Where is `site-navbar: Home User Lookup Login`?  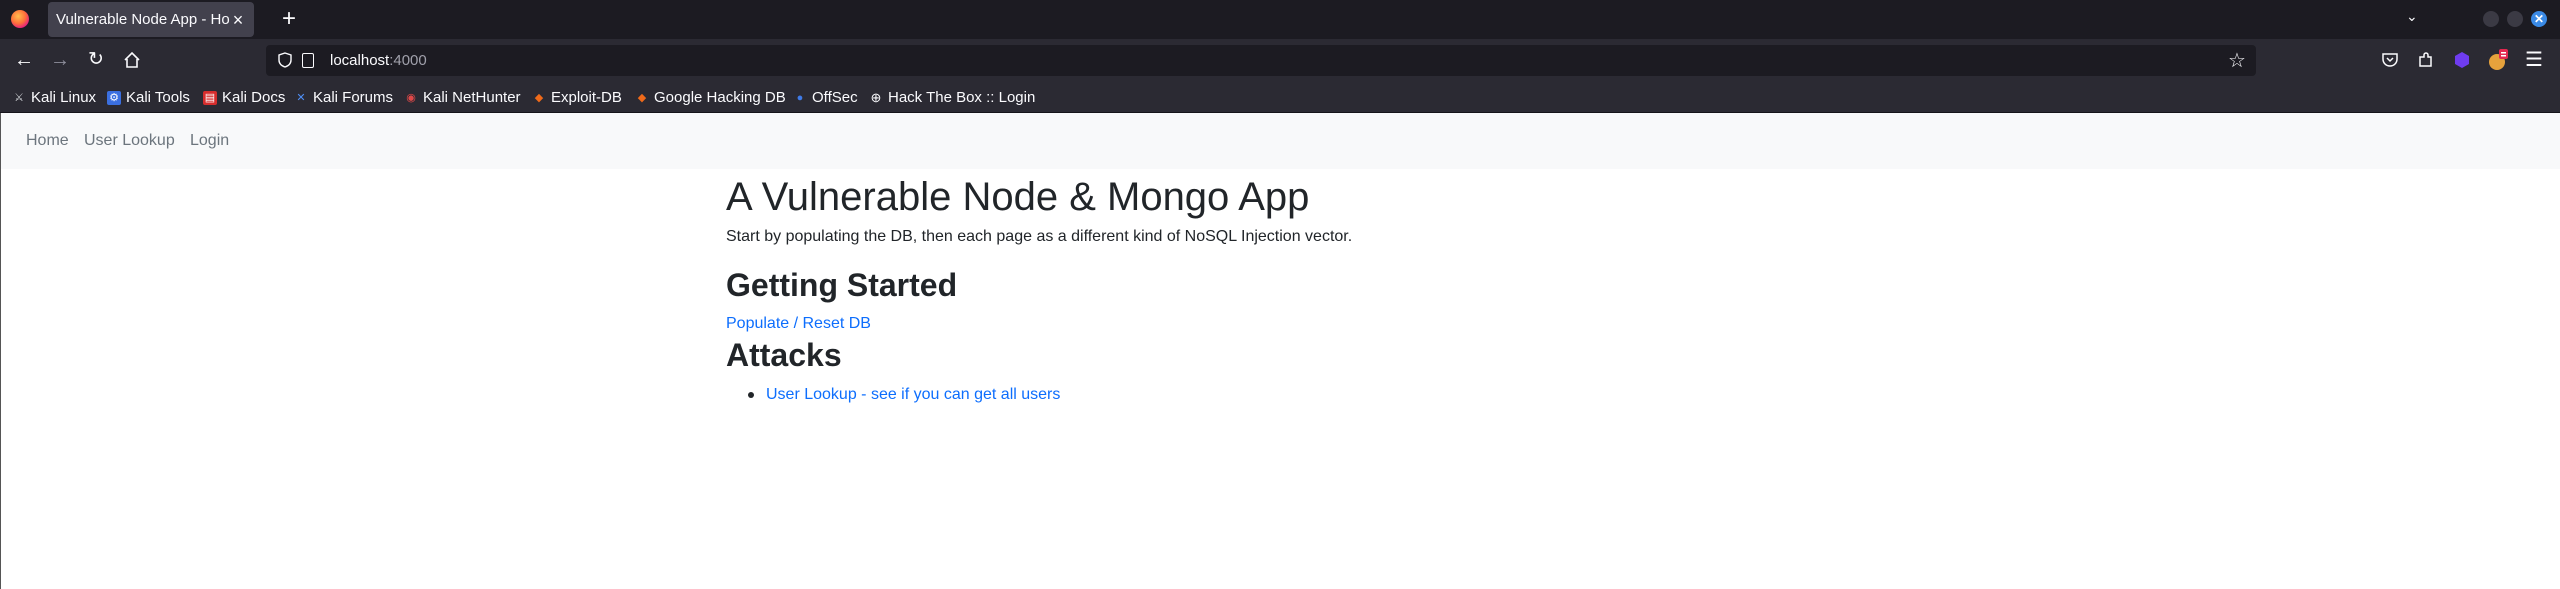
site-navbar: Home User Lookup Login is located at coordinates (1280, 141).